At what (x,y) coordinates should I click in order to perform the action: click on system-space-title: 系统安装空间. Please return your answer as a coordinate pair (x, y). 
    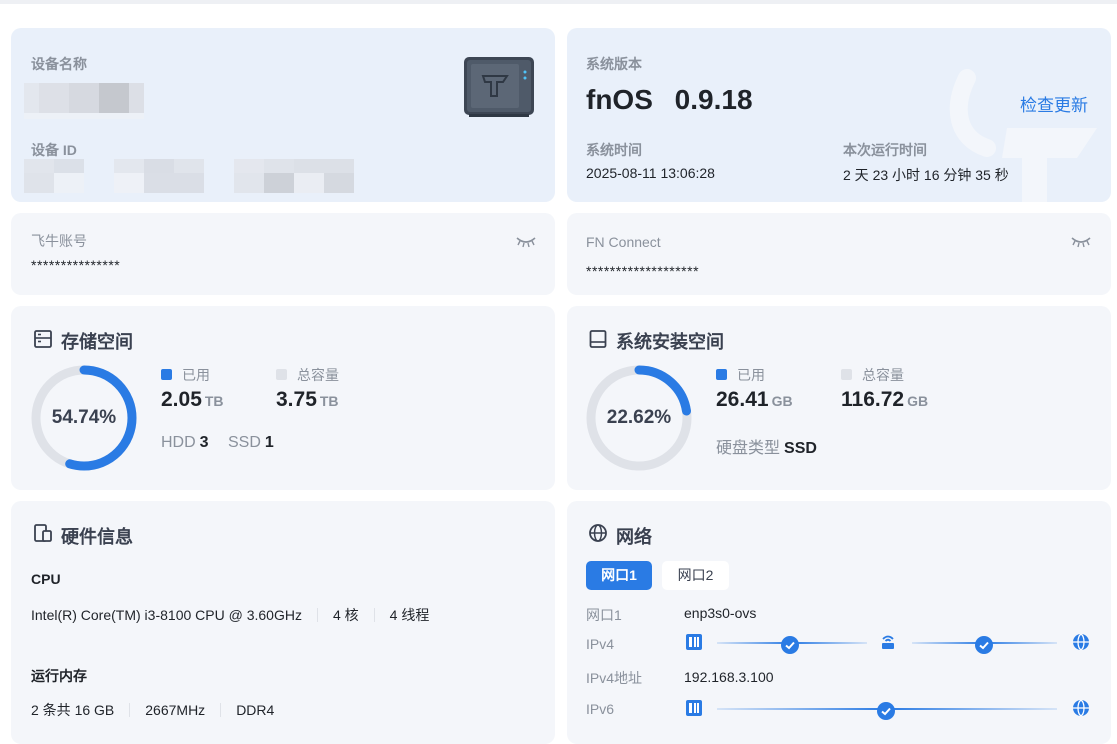
    Looking at the image, I should click on (670, 342).